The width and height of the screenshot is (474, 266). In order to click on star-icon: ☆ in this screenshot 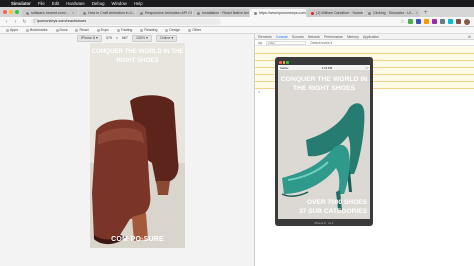, I will do `click(402, 22)`.